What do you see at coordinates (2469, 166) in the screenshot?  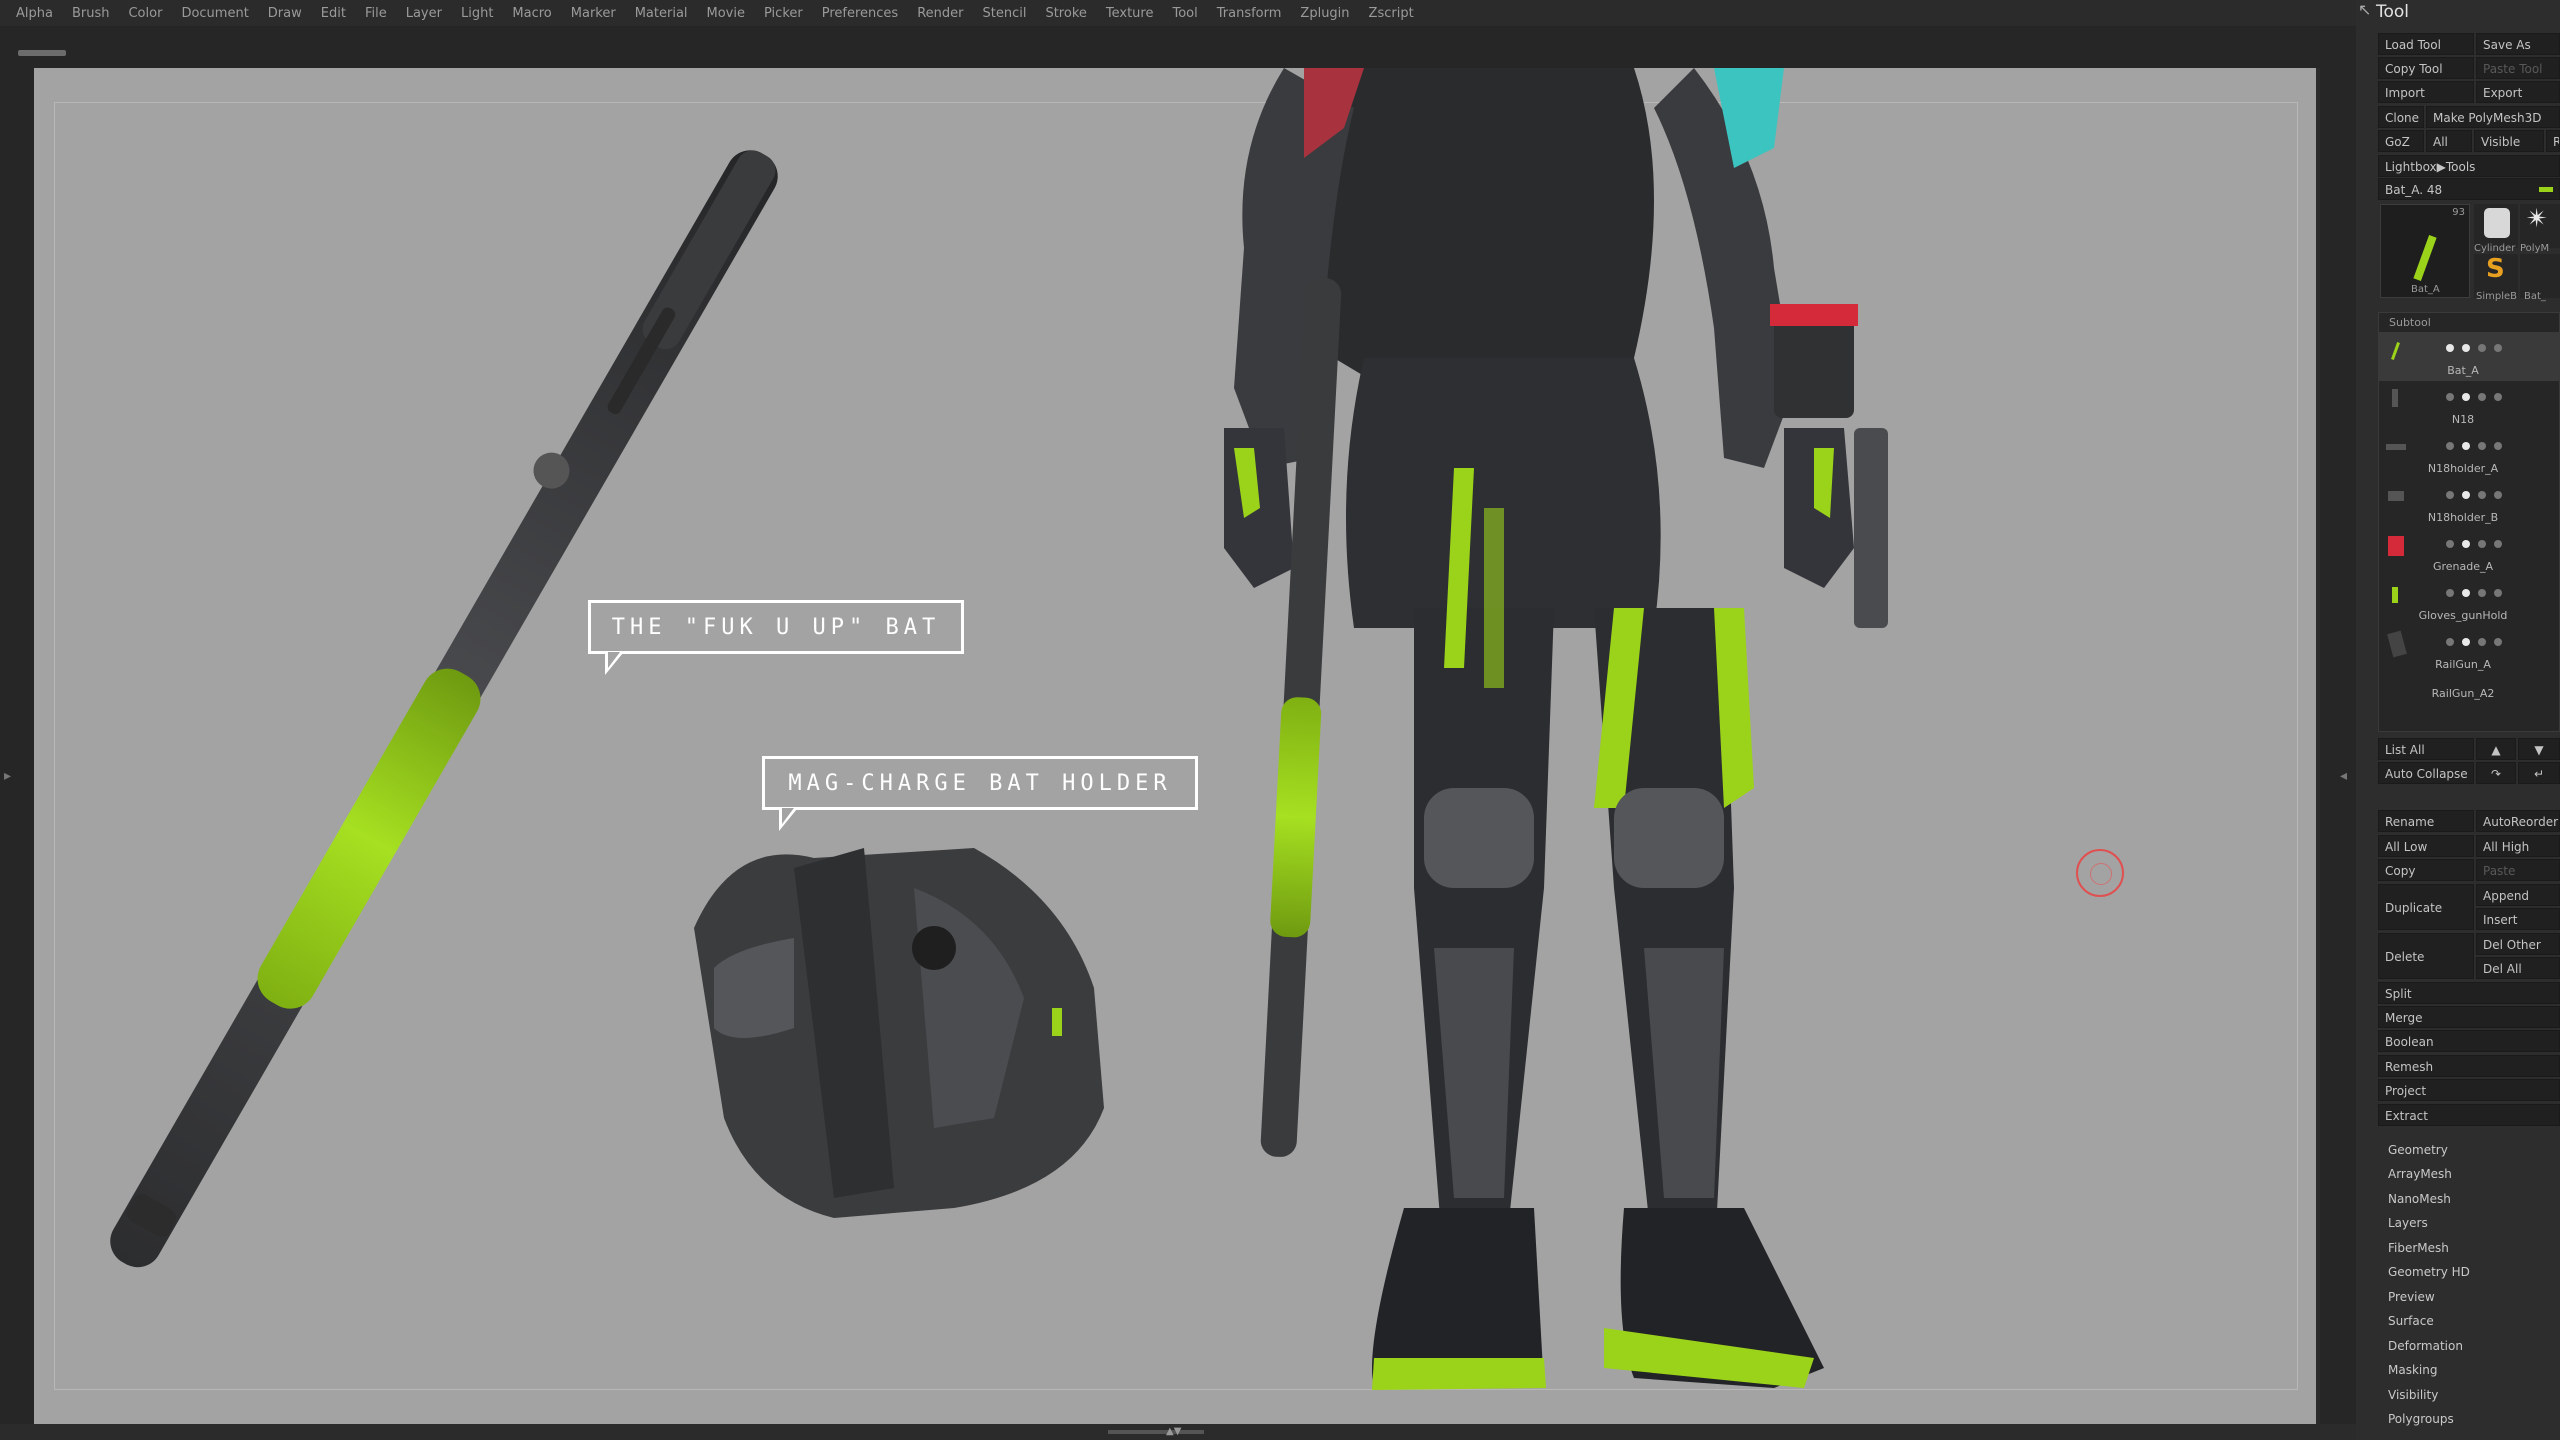 I see `lightbox-tools-button: Lightbox▶Tools` at bounding box center [2469, 166].